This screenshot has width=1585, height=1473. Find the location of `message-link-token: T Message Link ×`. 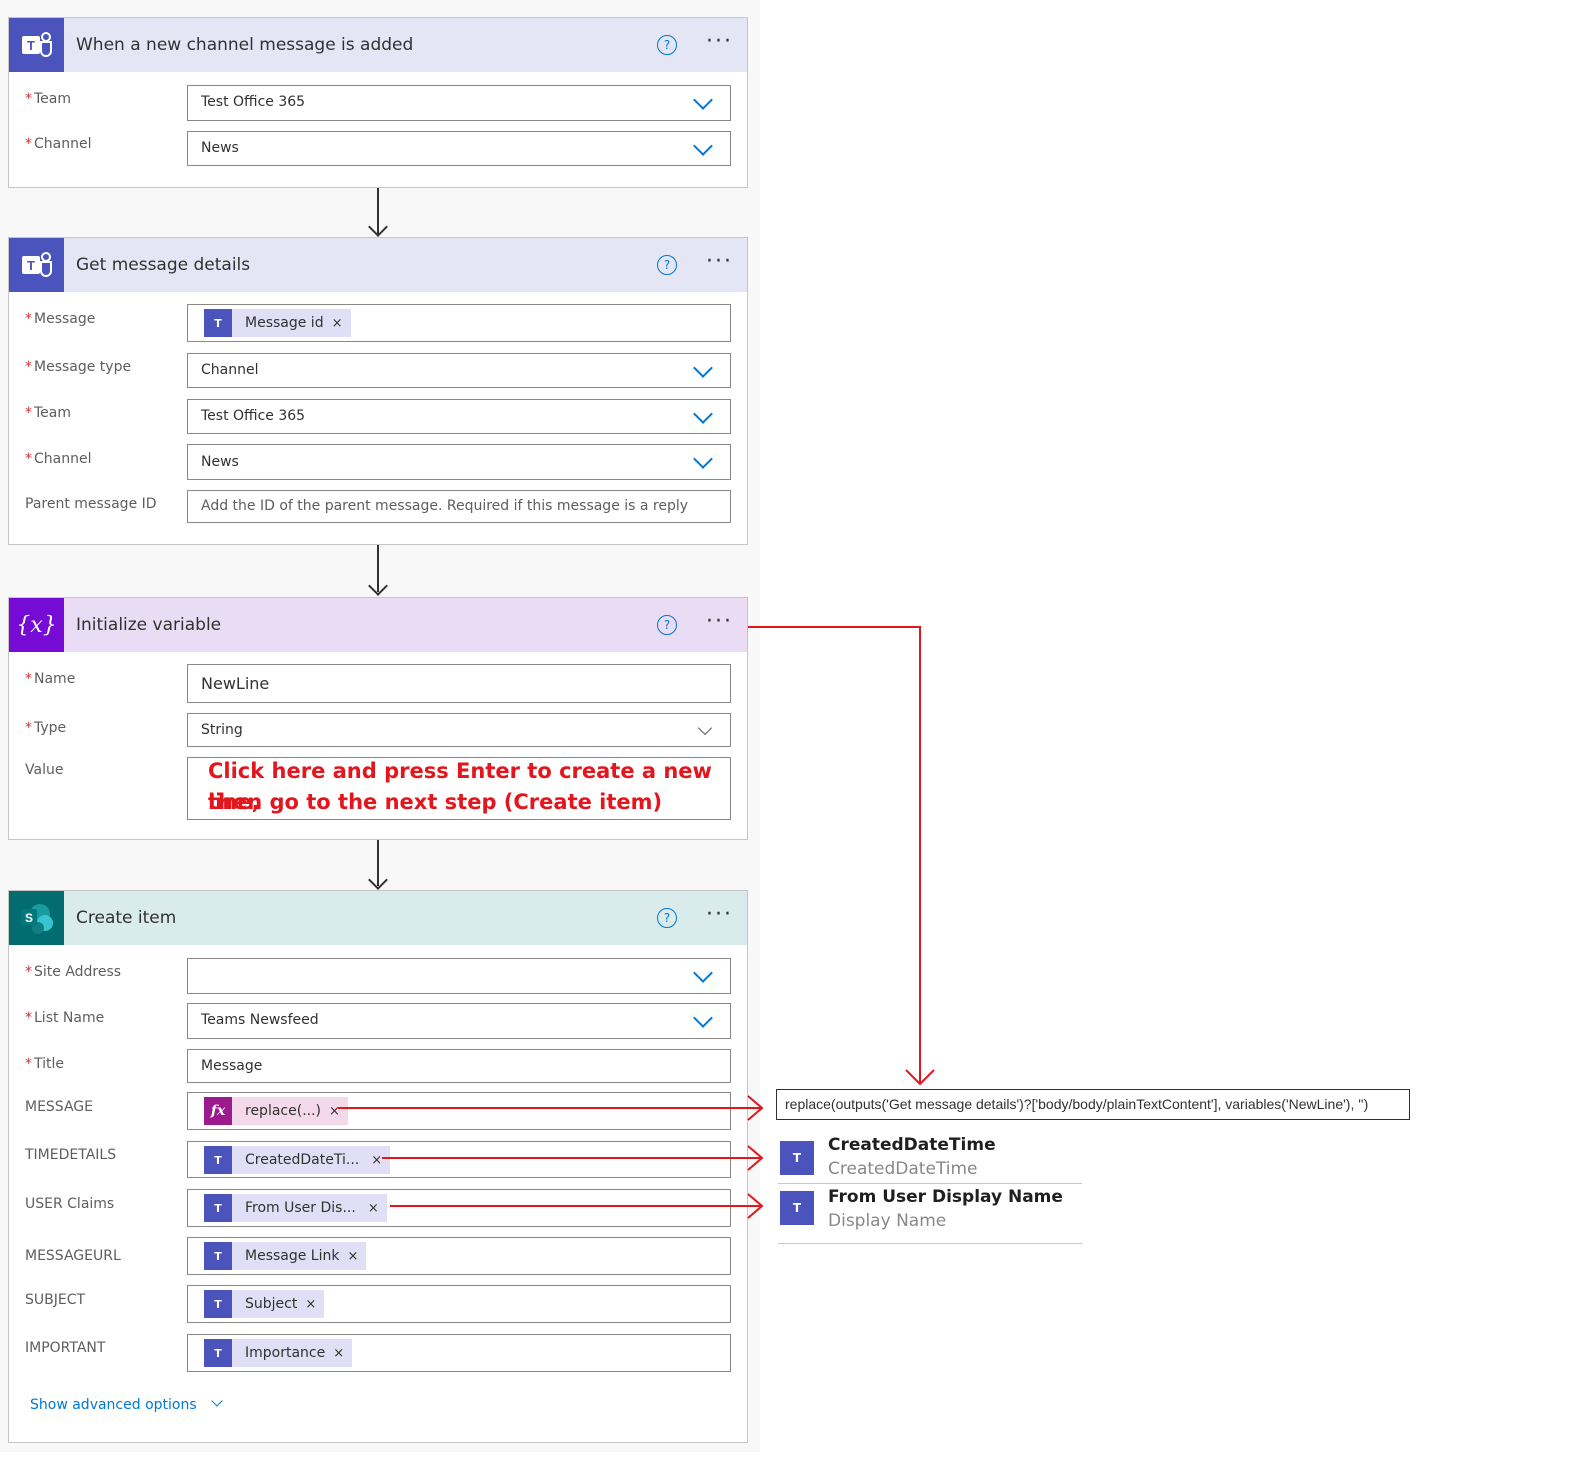

message-link-token: T Message Link × is located at coordinates (285, 1256).